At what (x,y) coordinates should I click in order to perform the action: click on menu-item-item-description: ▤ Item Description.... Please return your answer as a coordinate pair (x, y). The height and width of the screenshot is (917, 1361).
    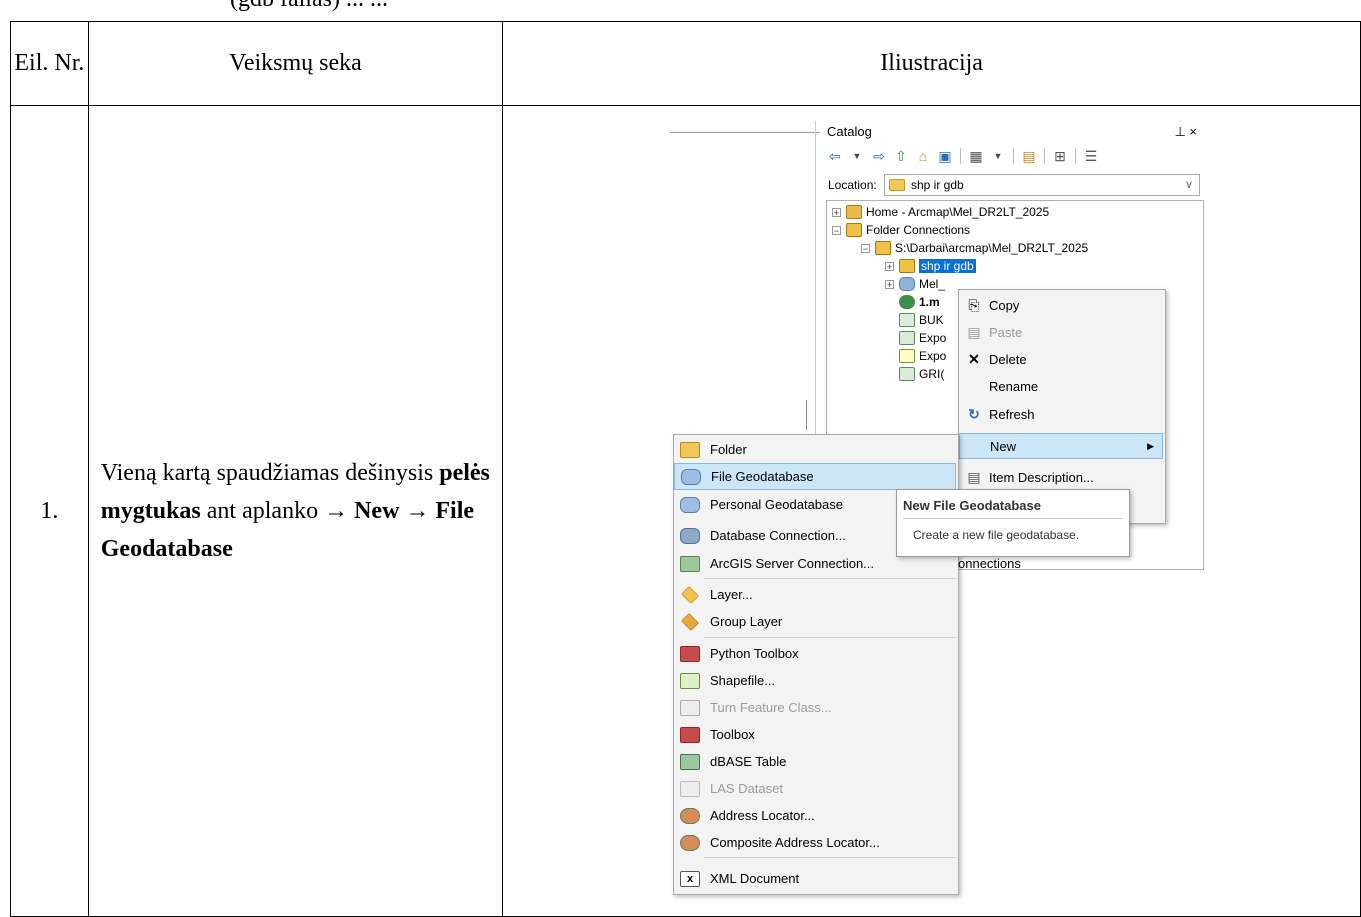
    Looking at the image, I should click on (1061, 477).